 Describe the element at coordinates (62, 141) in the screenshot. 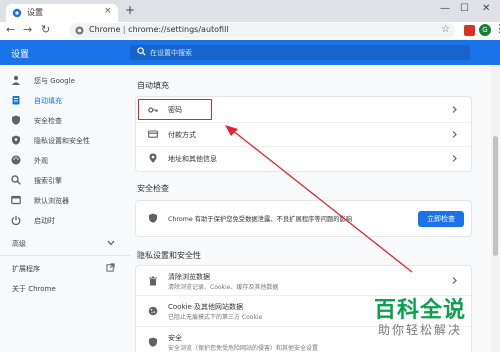

I see `sidebar-item-label: 隐私设置和安全性` at that location.